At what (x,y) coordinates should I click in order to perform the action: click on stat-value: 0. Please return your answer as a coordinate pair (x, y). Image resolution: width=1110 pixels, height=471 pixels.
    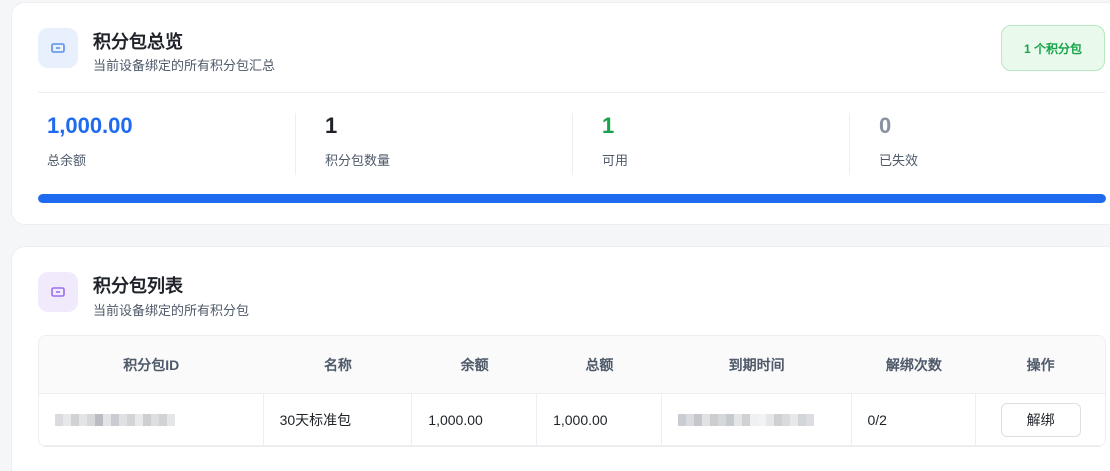
    Looking at the image, I should click on (885, 125).